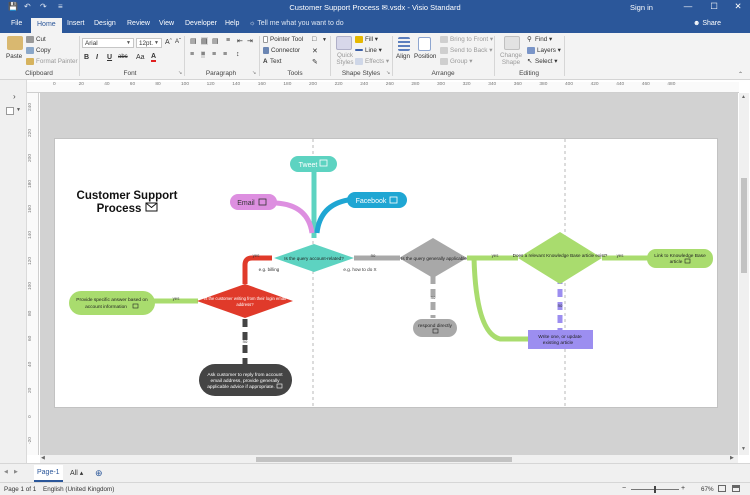 The image size is (750, 495). I want to click on tab-view: View, so click(166, 23).